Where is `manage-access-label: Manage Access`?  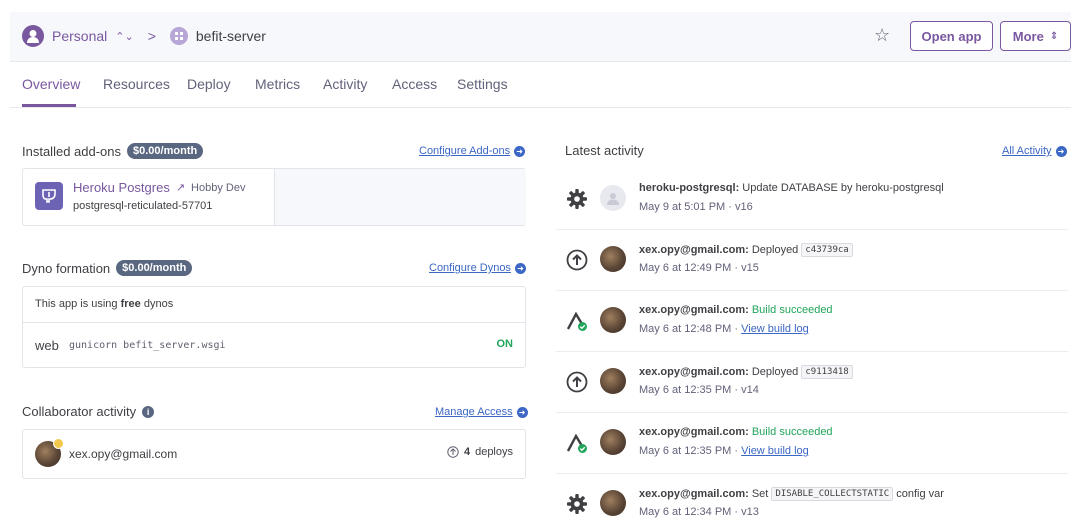 manage-access-label: Manage Access is located at coordinates (474, 412).